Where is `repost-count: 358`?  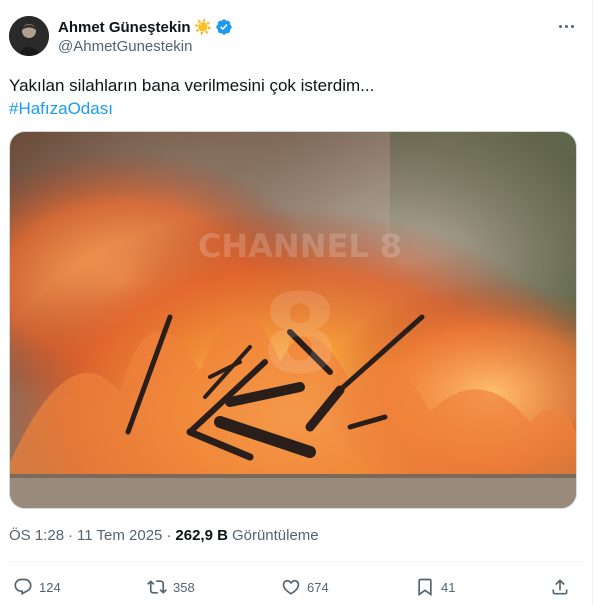 repost-count: 358 is located at coordinates (184, 587).